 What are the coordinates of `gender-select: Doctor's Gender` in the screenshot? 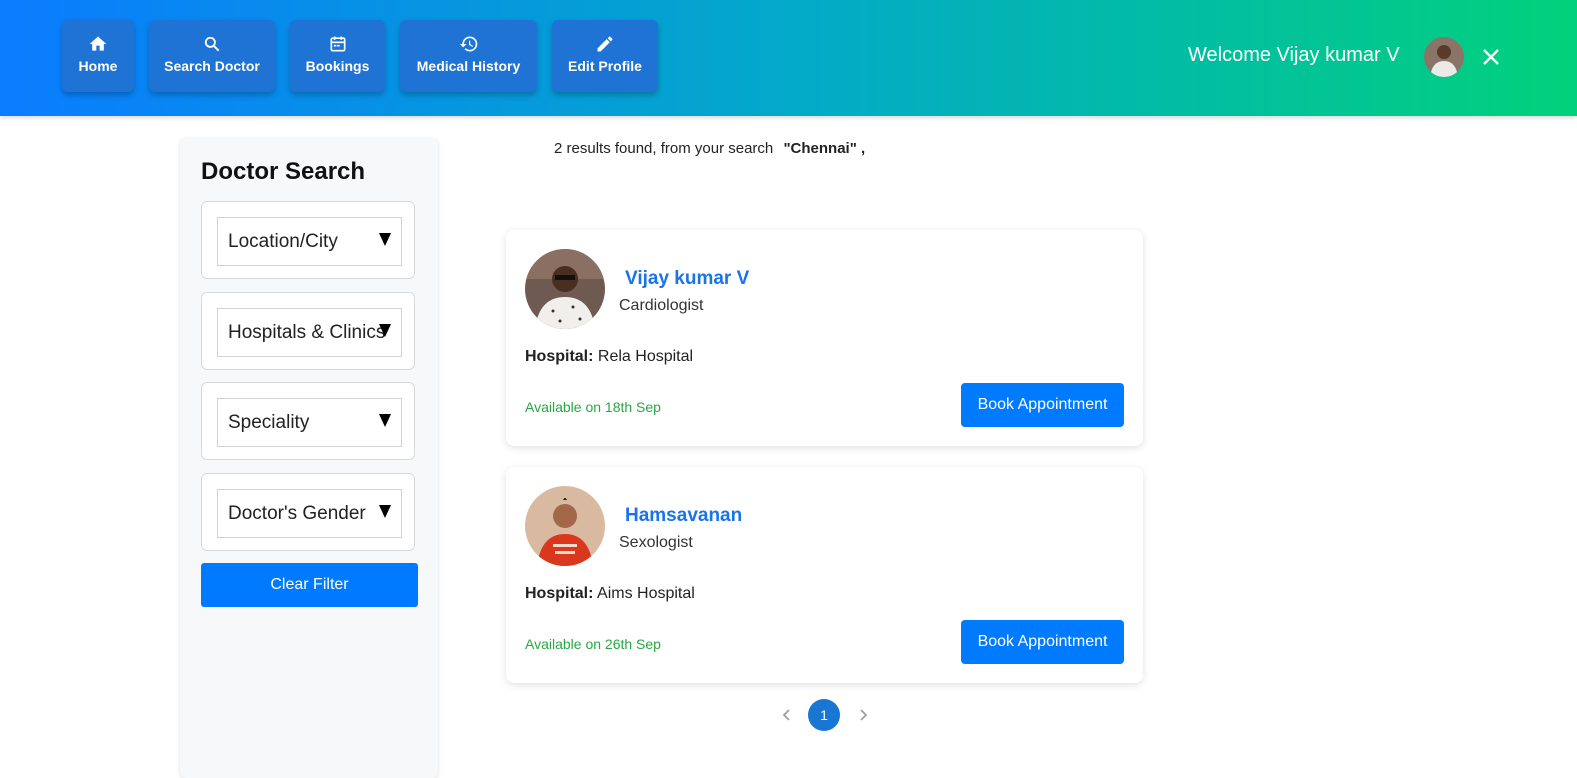 It's located at (309, 513).